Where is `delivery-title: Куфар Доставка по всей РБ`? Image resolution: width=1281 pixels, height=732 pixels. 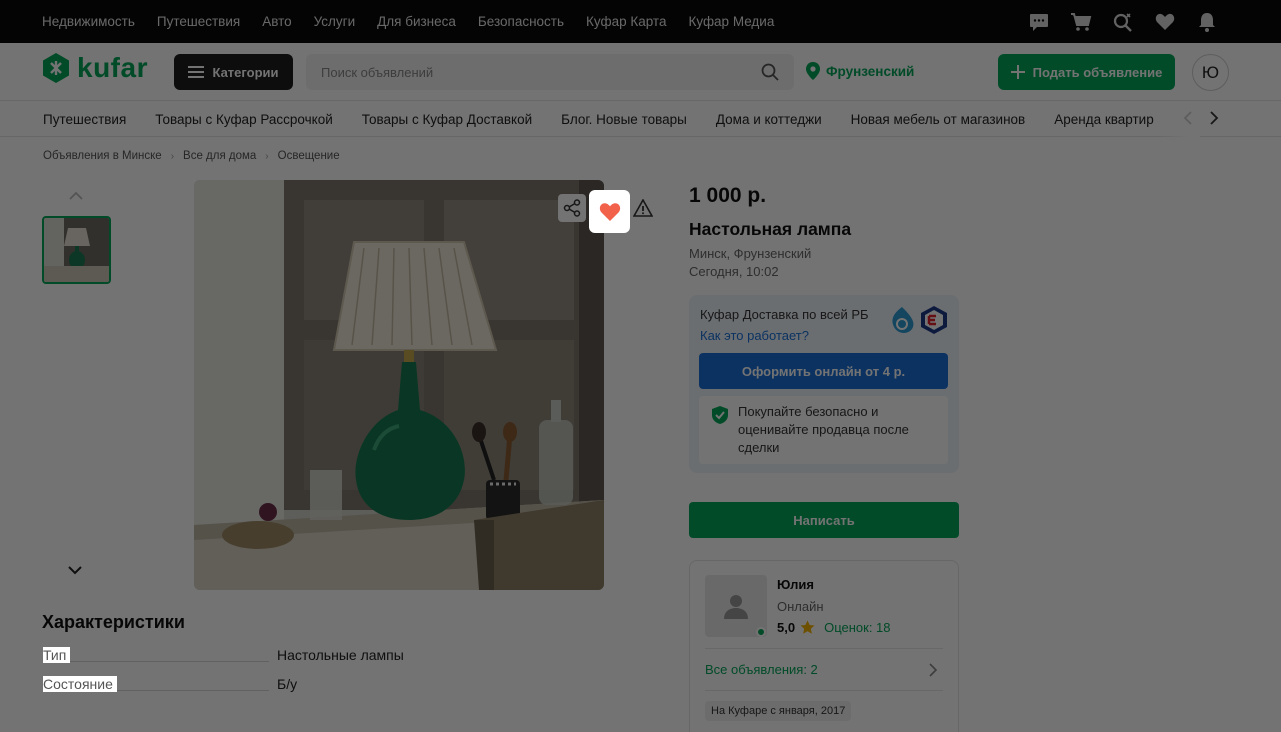 delivery-title: Куфар Доставка по всей РБ is located at coordinates (784, 314).